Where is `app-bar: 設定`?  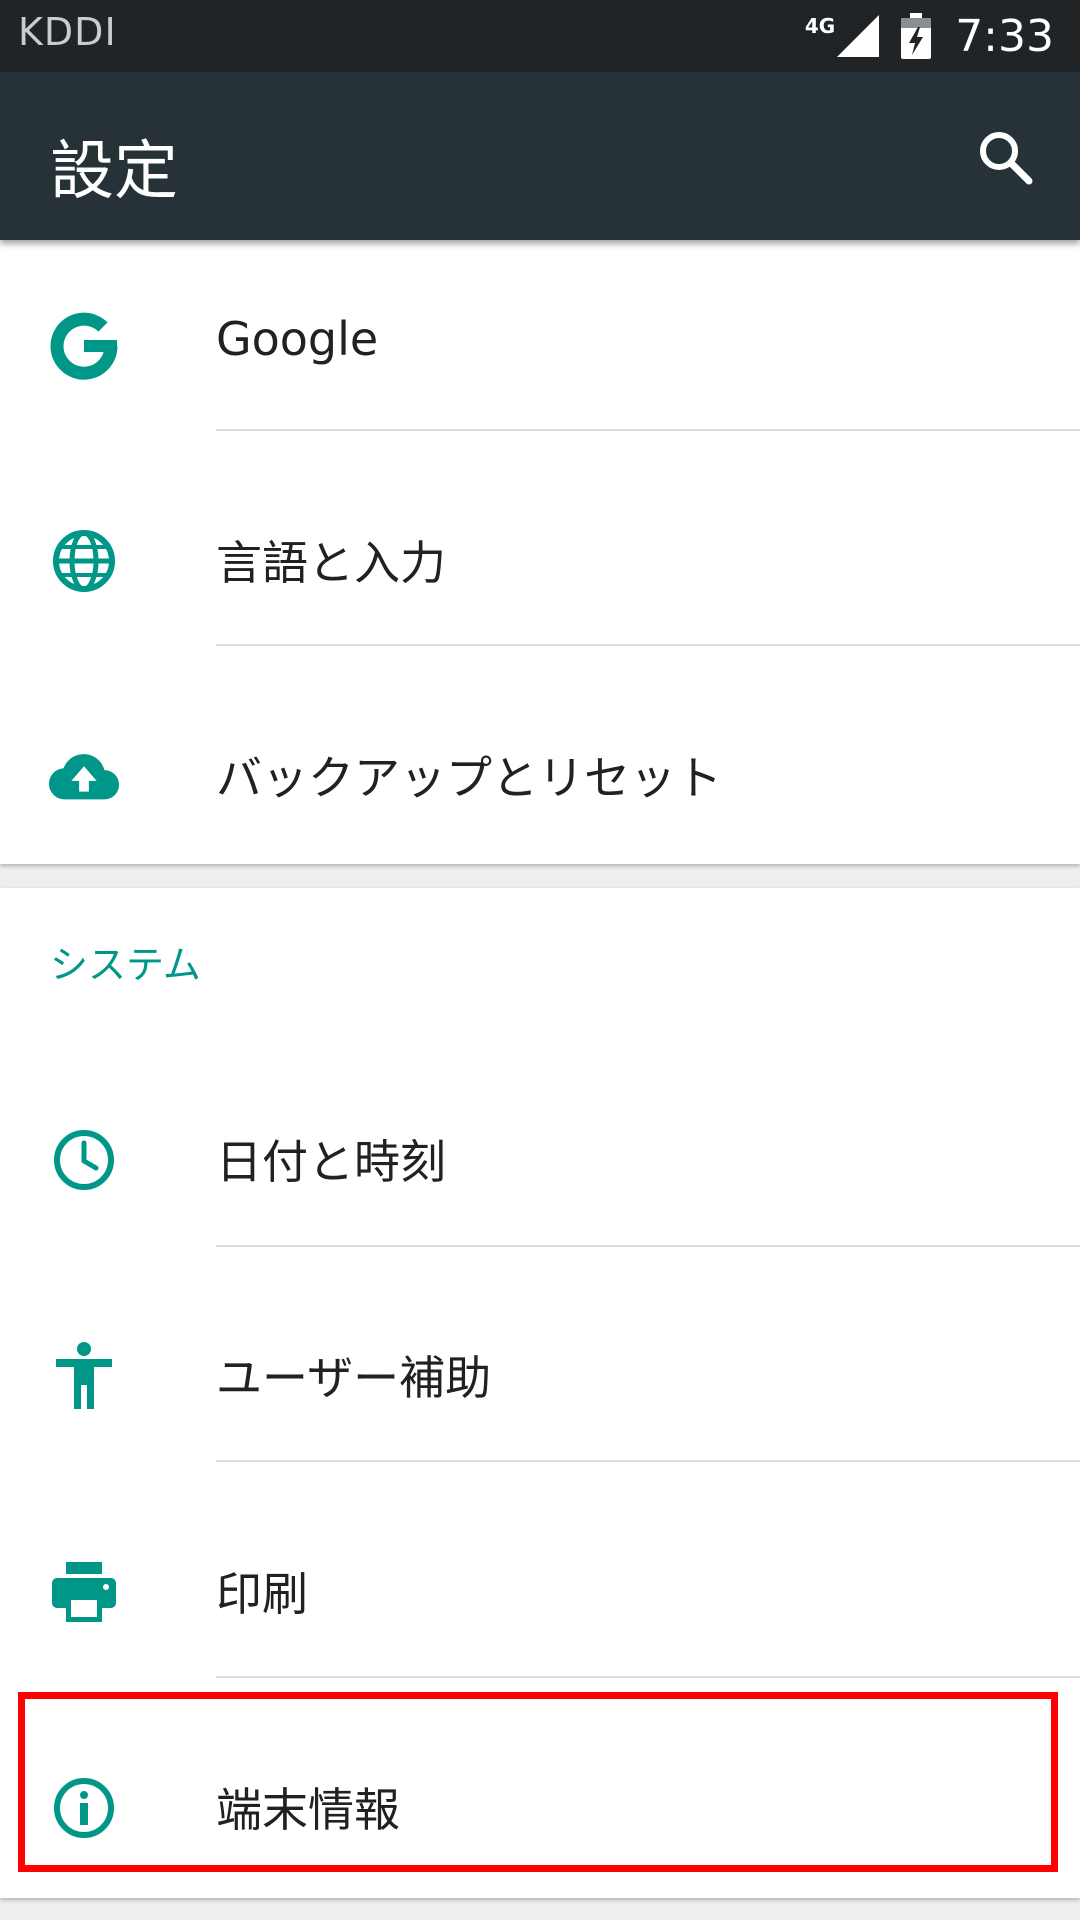
app-bar: 設定 is located at coordinates (540, 156).